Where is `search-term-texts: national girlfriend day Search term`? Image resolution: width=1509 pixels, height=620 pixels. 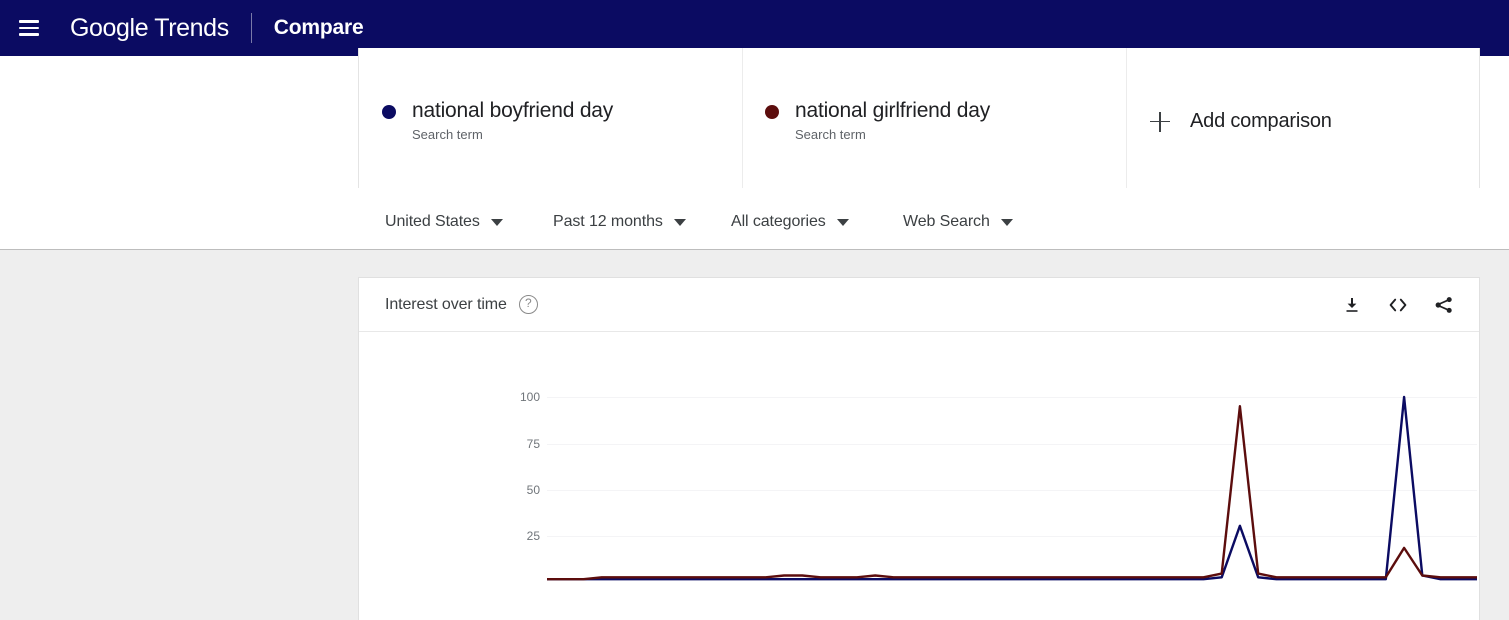
search-term-texts: national girlfriend day Search term is located at coordinates (892, 120).